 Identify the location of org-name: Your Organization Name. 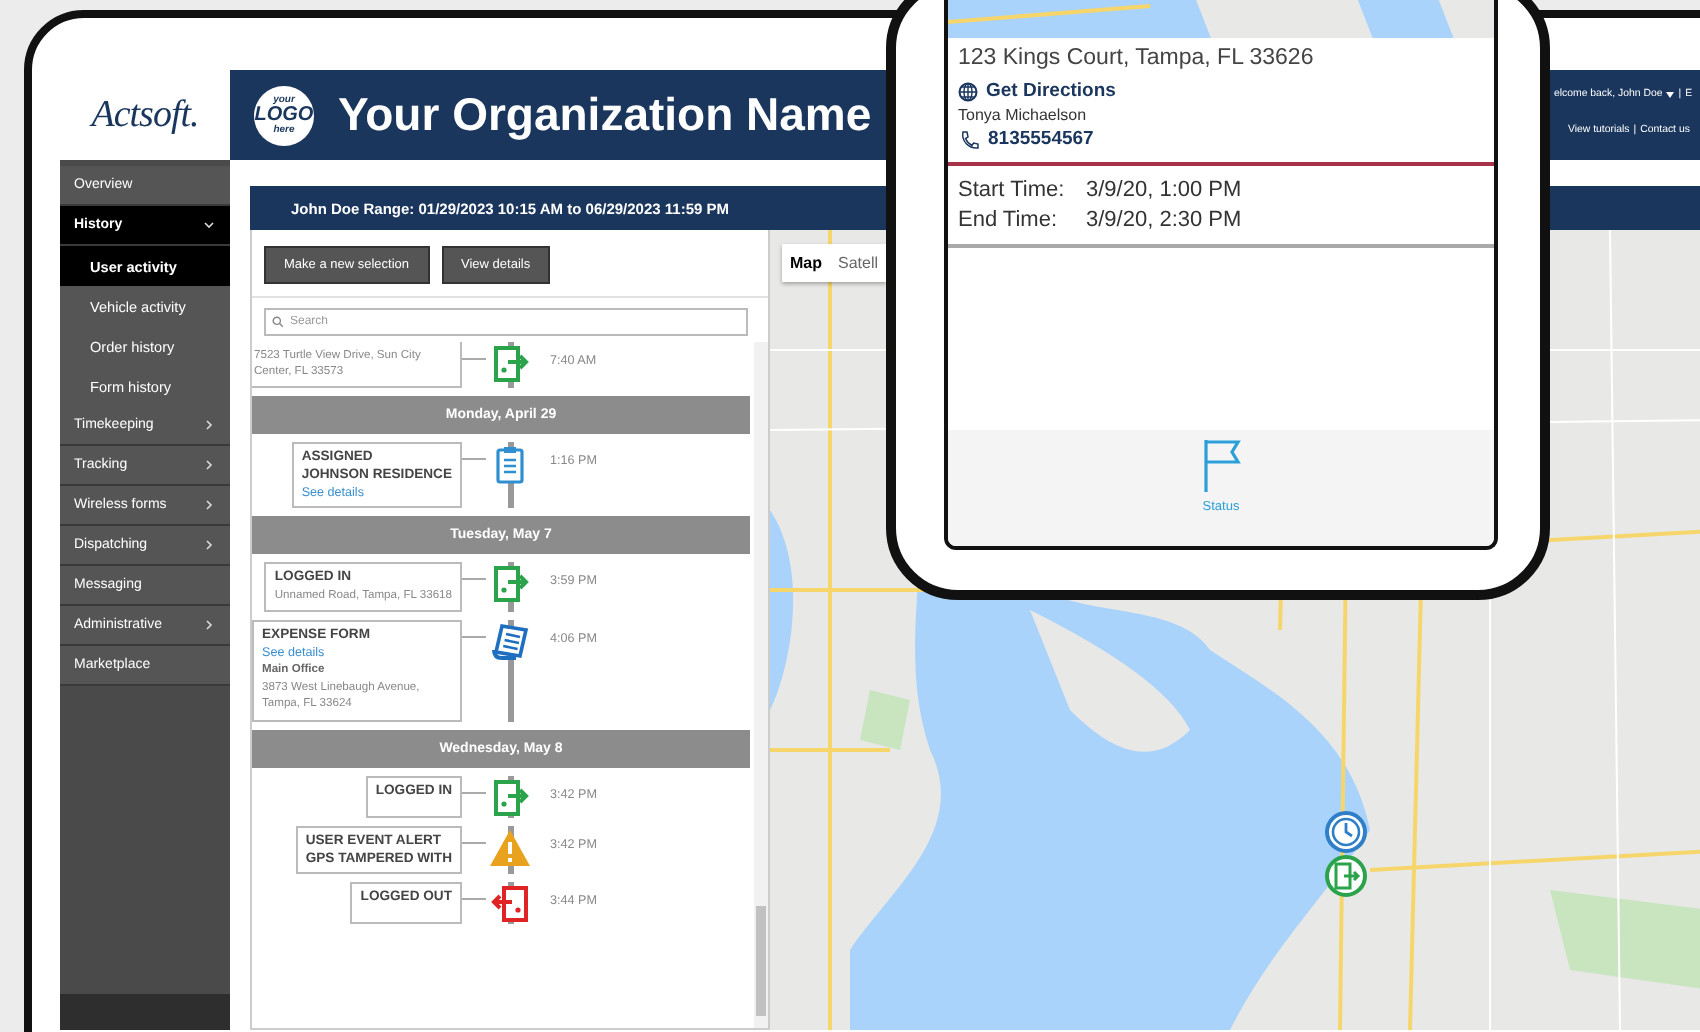
(605, 115).